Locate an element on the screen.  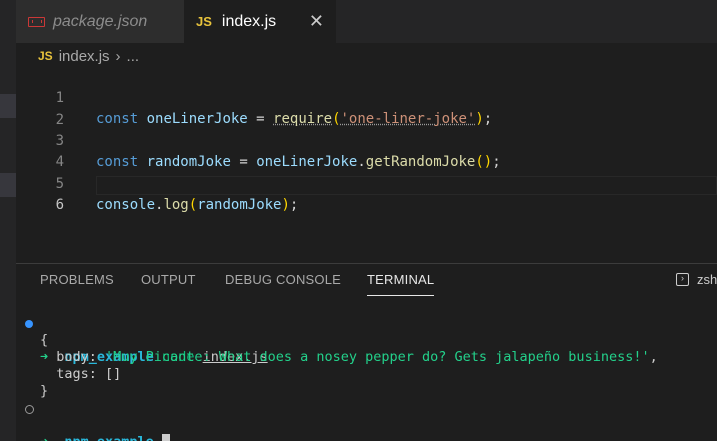
prompt: ➜ npm_example is located at coordinates (105, 437).